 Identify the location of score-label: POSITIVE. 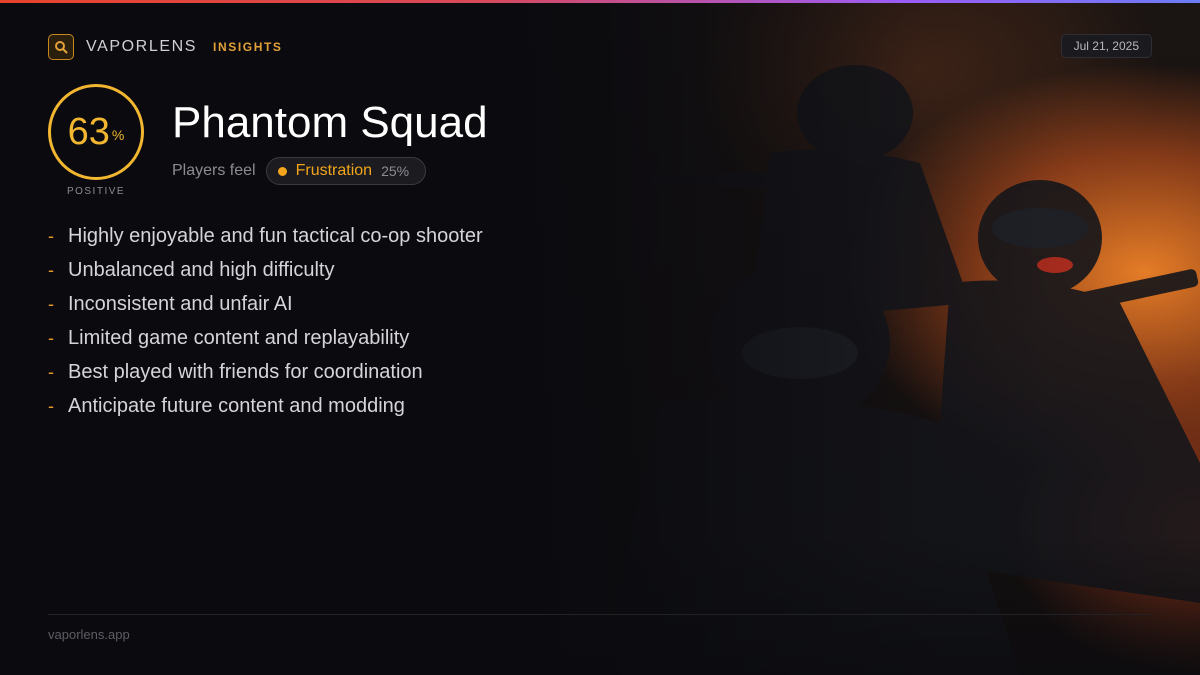
(96, 191).